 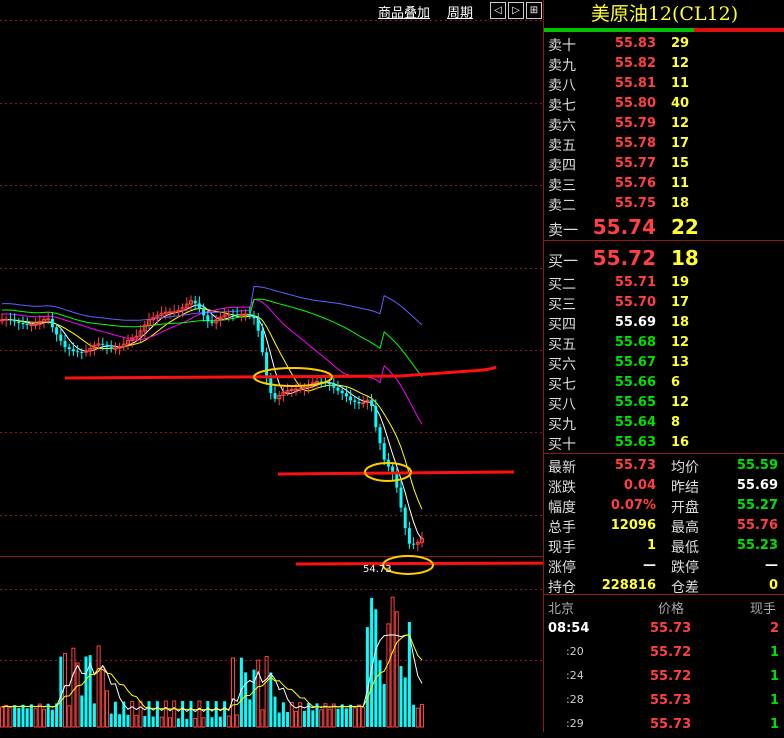 What do you see at coordinates (534, 10) in the screenshot?
I see `expand-button: ⊞` at bounding box center [534, 10].